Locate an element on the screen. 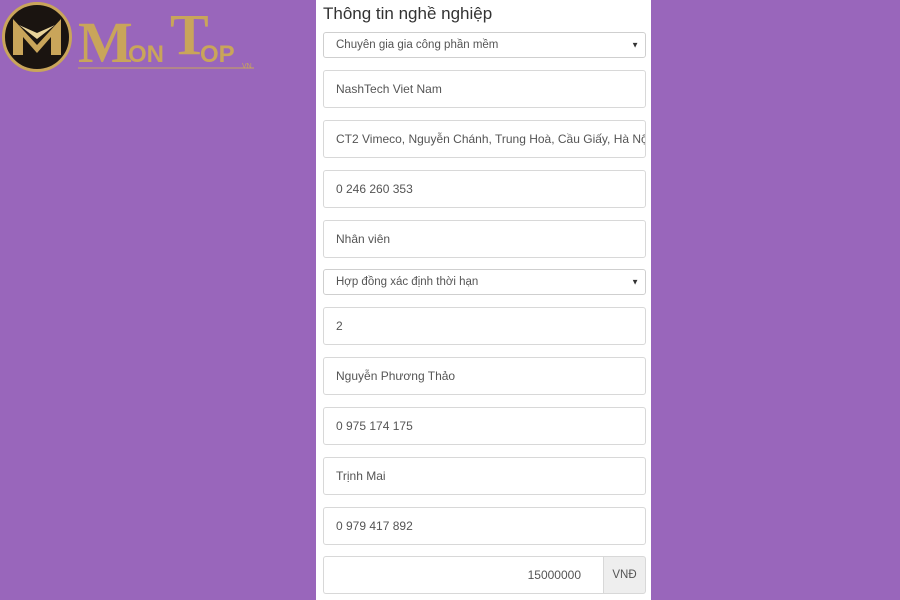 This screenshot has width=900, height=600. company-name-input: NashTech Viet Nam is located at coordinates (484, 89).